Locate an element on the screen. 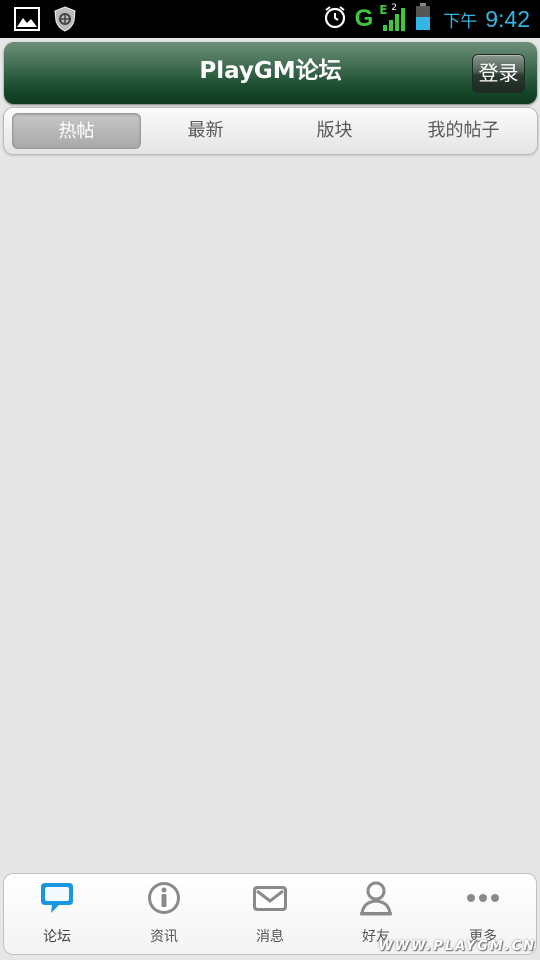 The image size is (540, 960). info-icon is located at coordinates (164, 898).